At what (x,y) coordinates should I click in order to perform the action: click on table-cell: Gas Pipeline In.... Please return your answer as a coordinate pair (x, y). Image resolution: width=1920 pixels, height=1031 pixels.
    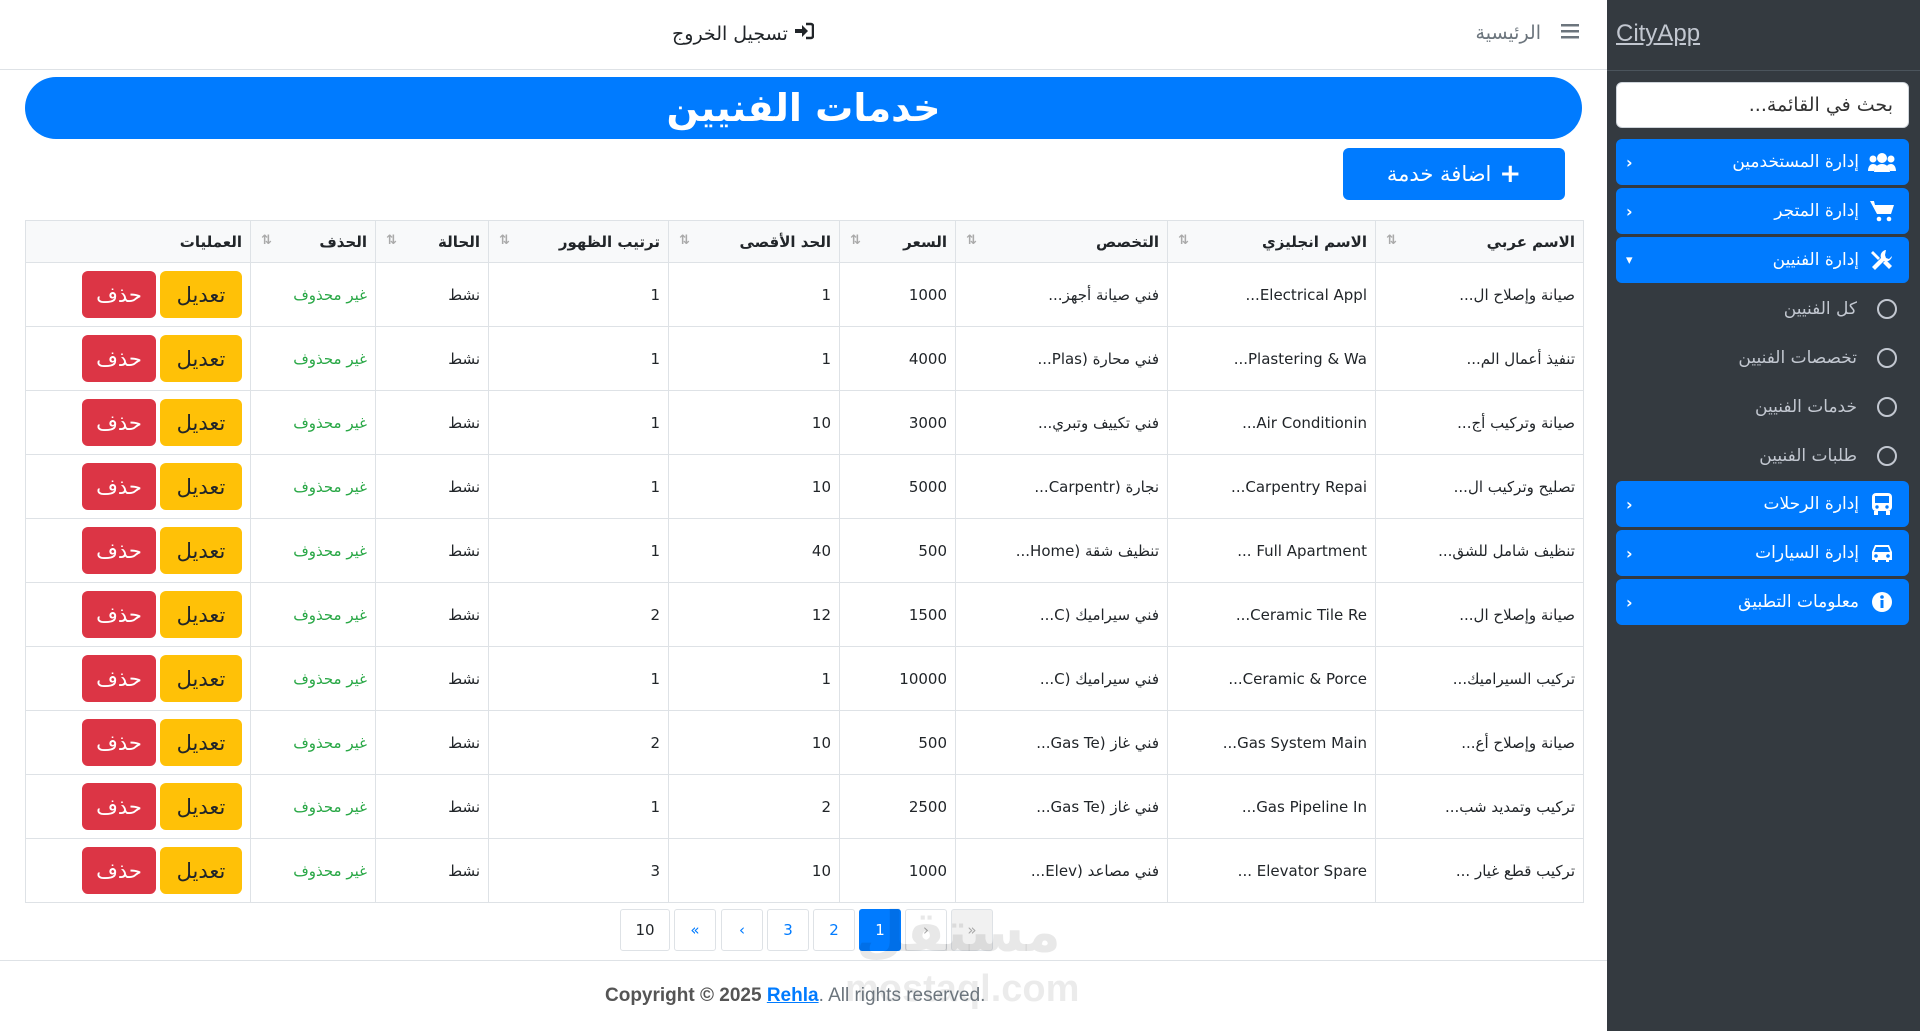
    Looking at the image, I should click on (1271, 806).